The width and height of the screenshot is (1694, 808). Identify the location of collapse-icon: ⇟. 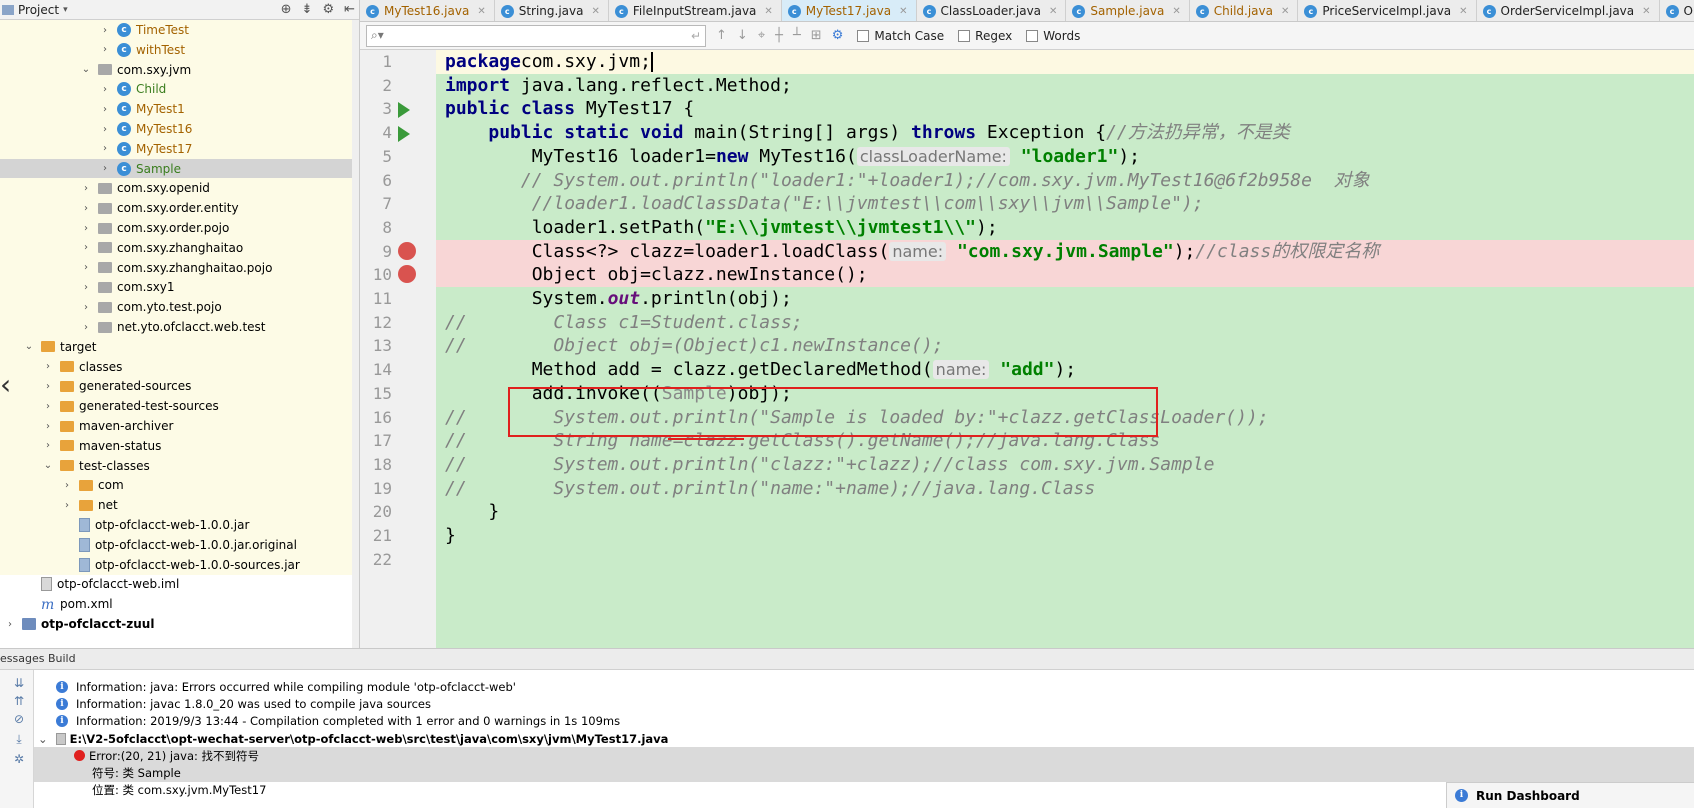
(307, 9).